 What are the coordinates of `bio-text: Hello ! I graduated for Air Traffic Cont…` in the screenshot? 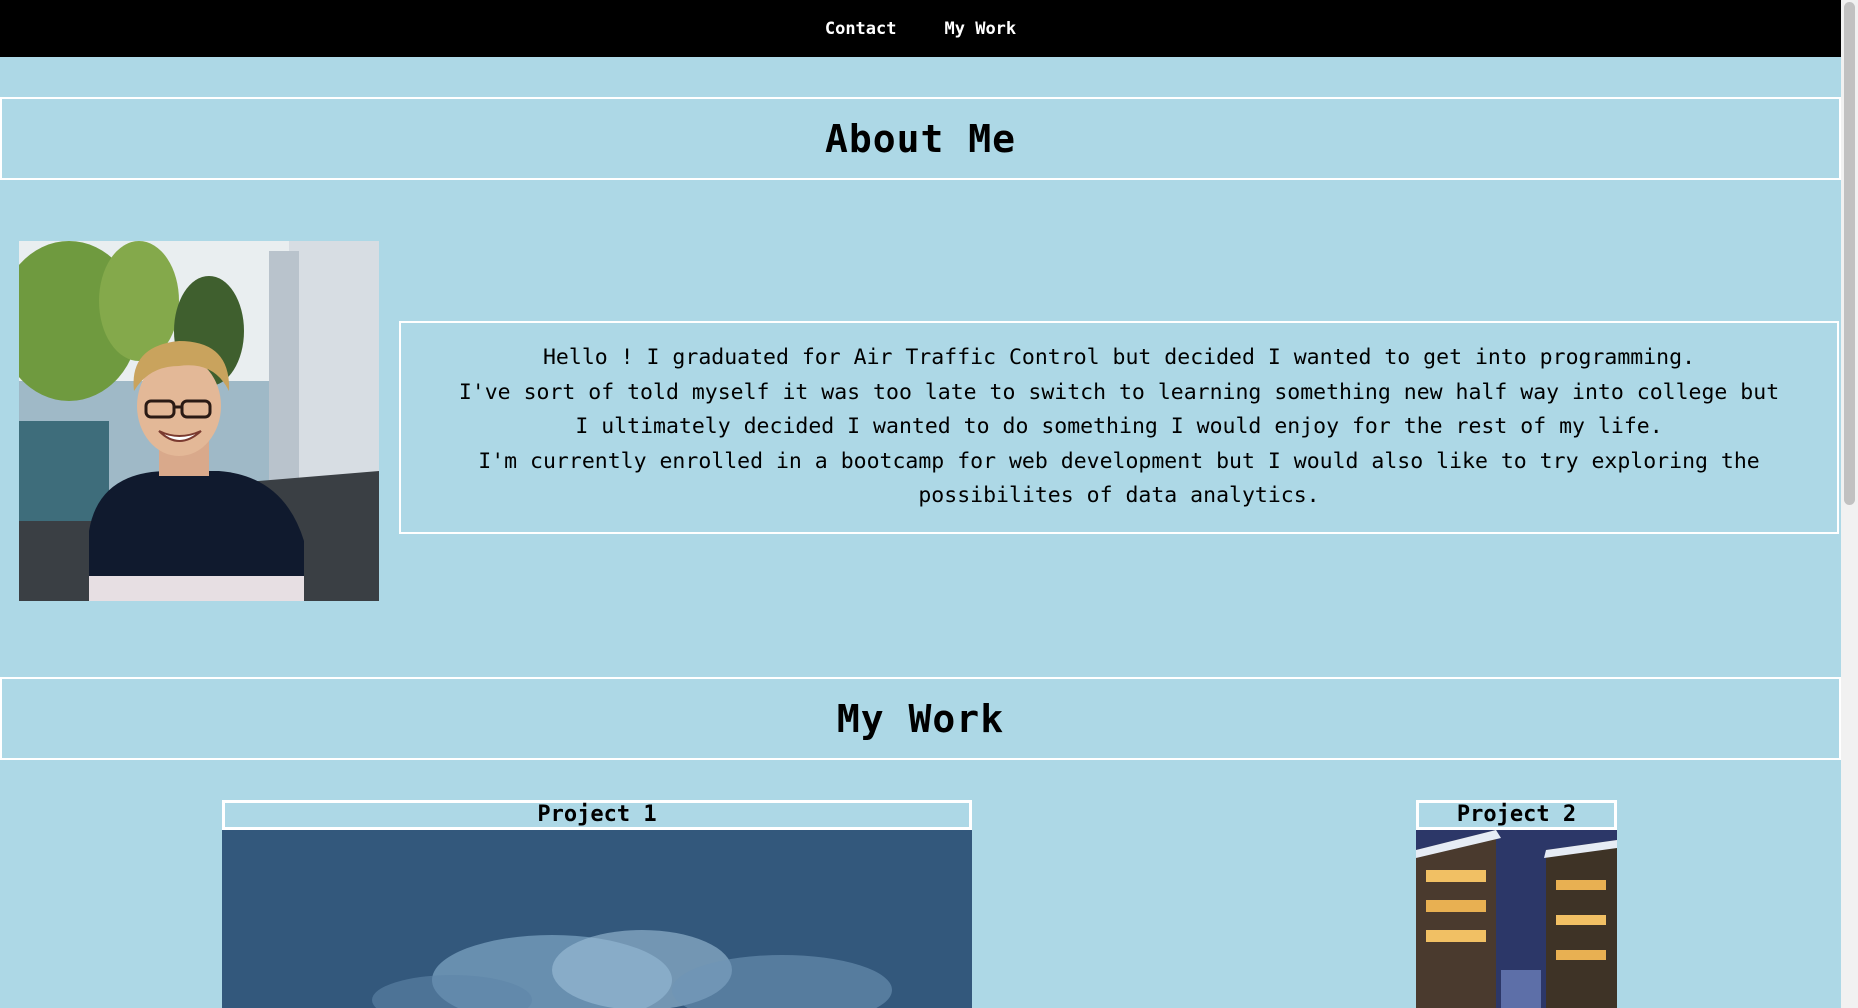 It's located at (1119, 427).